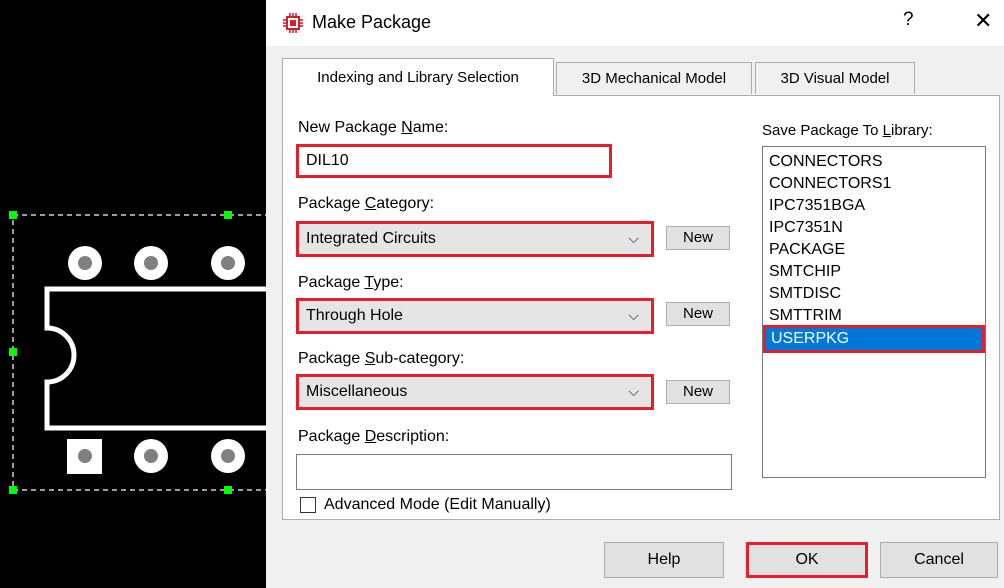 This screenshot has height=588, width=1004. Describe the element at coordinates (847, 130) in the screenshot. I see `library-label: Save Package To Library:` at that location.